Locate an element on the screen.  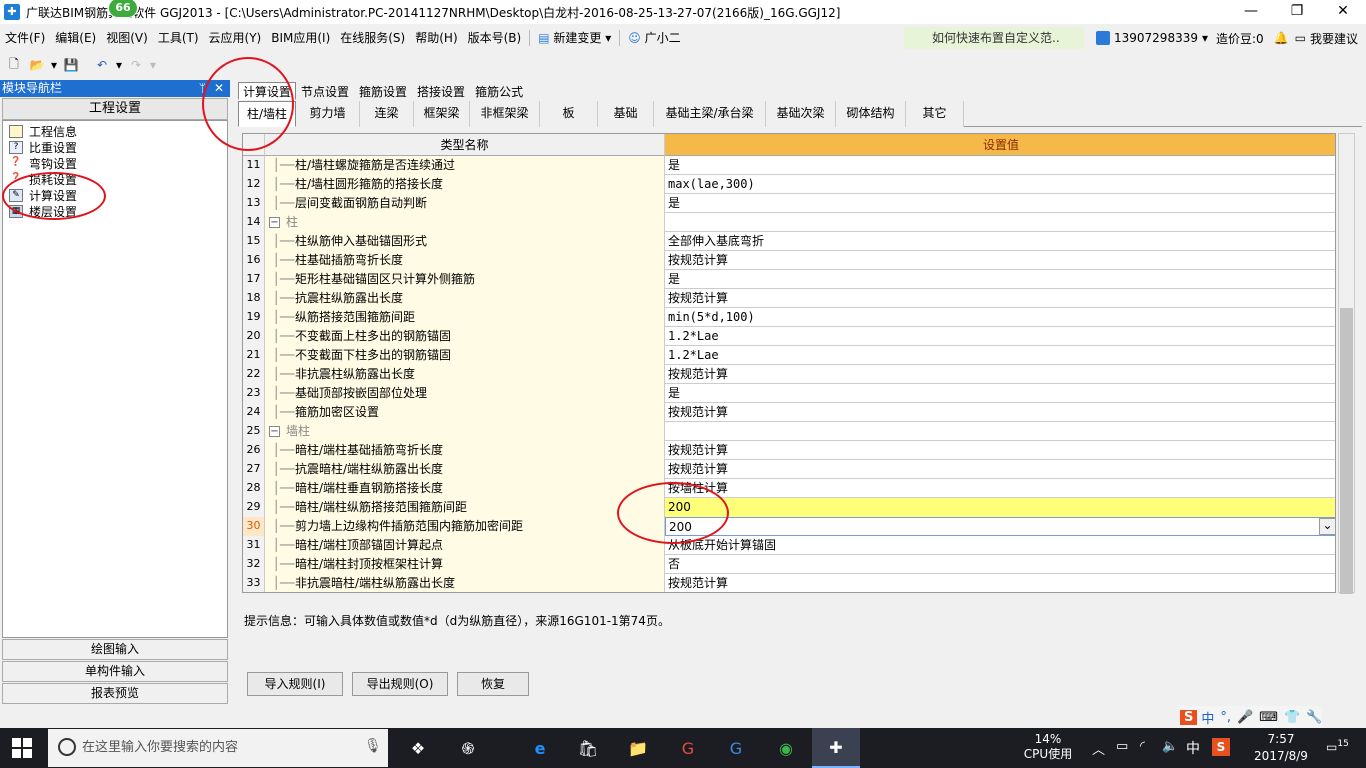
table-row: 17 │──矩形柱基础锚固区只计算外侧箍筋是 is located at coordinates (789, 279).